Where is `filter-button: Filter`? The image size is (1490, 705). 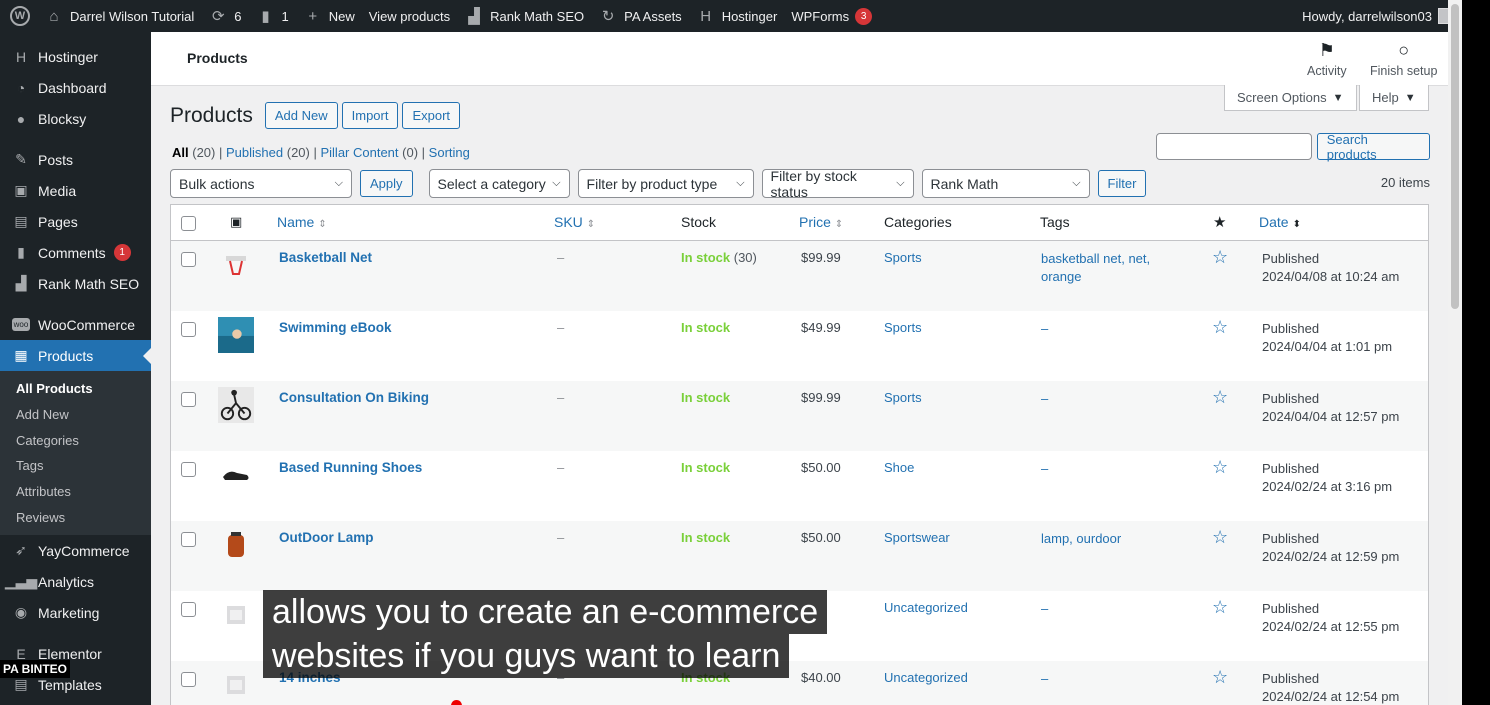 filter-button: Filter is located at coordinates (1122, 183).